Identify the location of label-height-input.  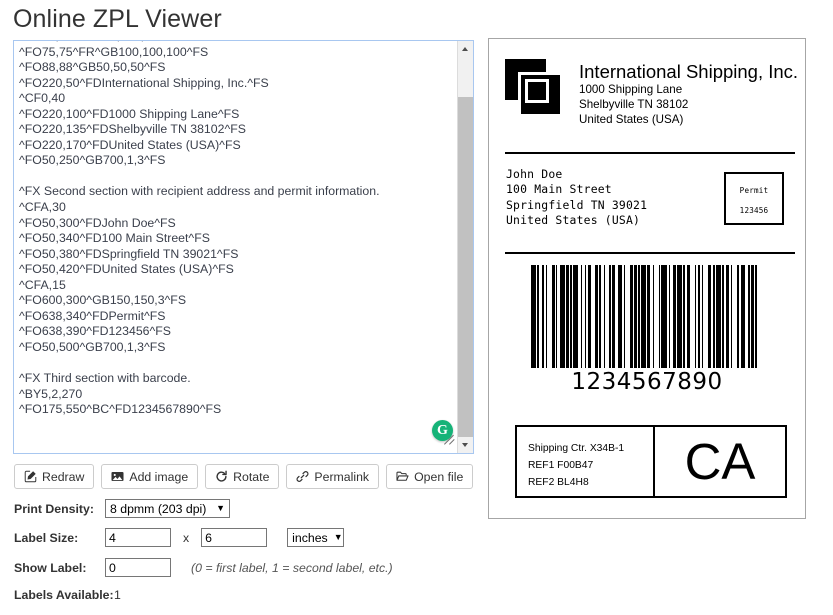
(234, 537).